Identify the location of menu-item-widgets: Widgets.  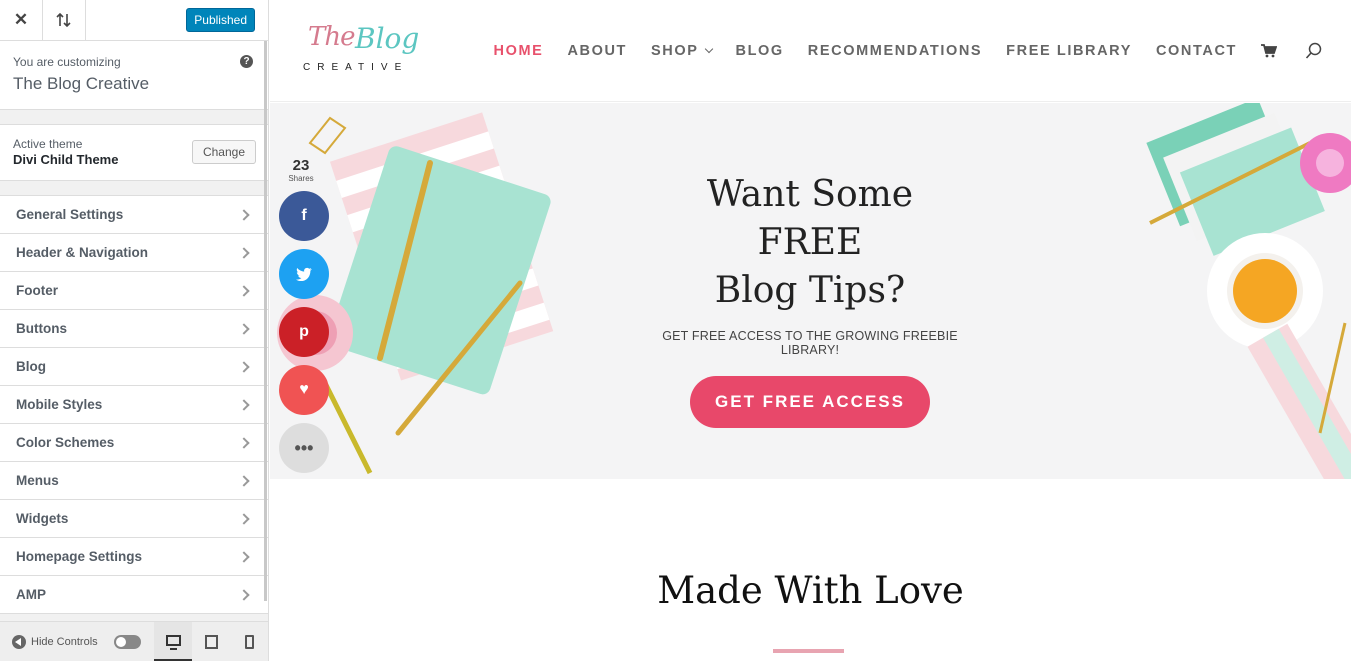
(134, 519).